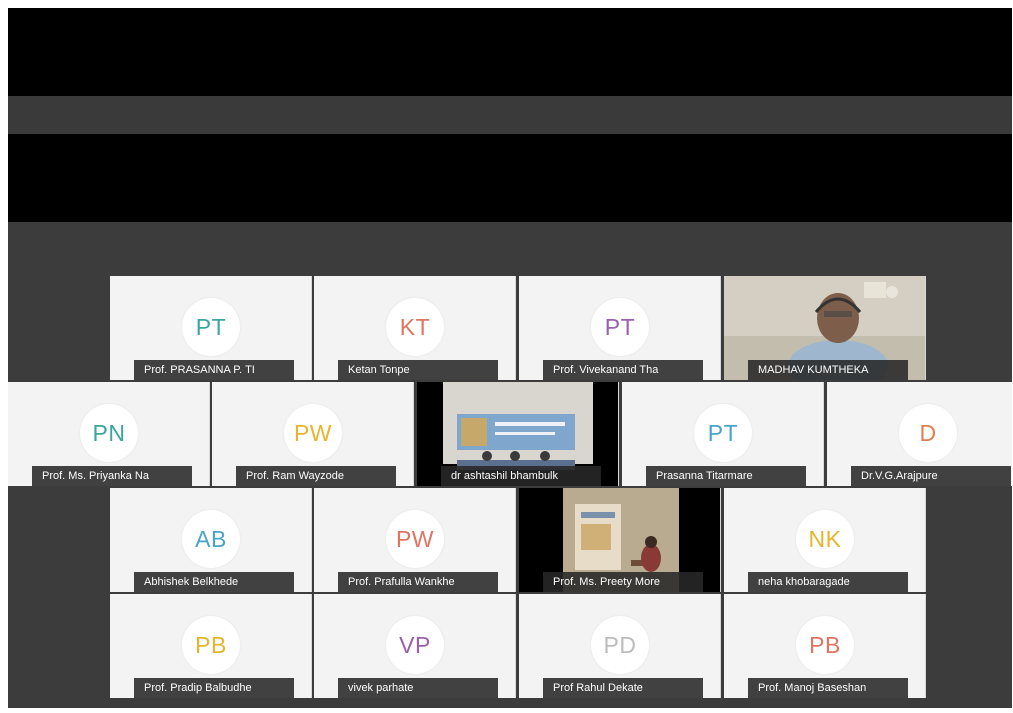 This screenshot has height=713, width=1013. What do you see at coordinates (828, 370) in the screenshot?
I see `participant-name: MADHAV KUMTHEKA` at bounding box center [828, 370].